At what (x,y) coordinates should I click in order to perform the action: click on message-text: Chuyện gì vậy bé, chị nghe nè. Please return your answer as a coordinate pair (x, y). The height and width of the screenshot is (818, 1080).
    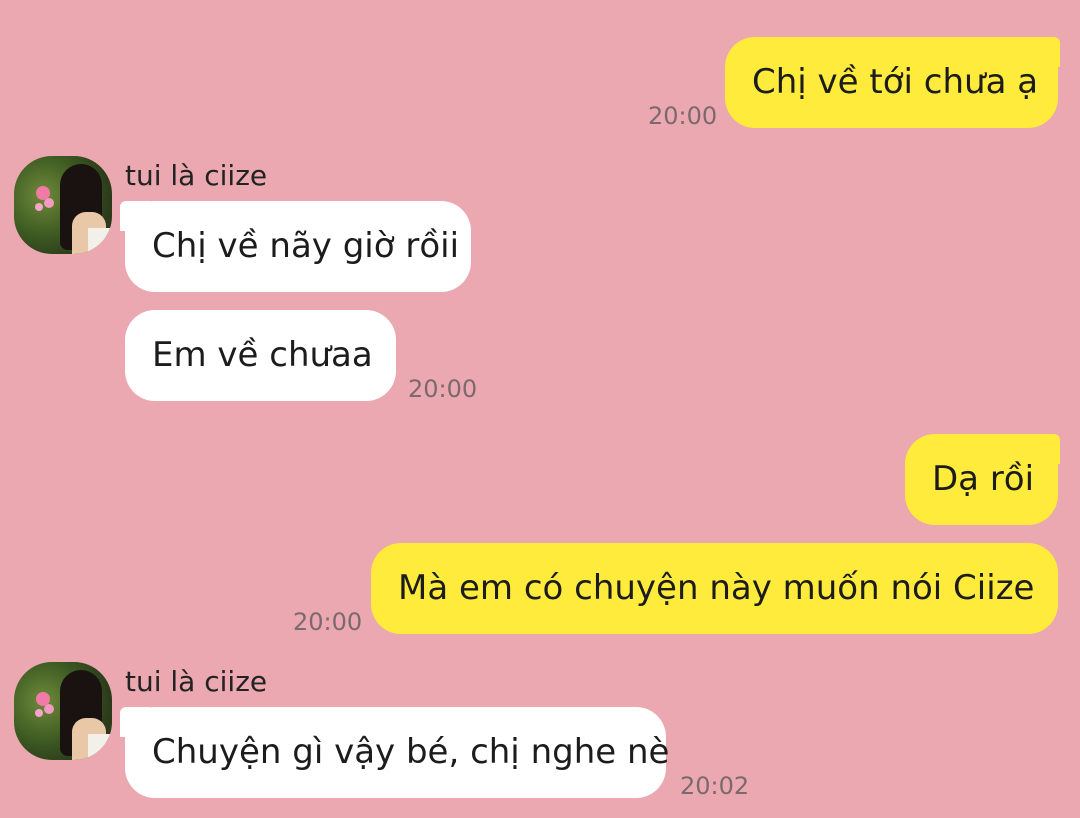
    Looking at the image, I should click on (411, 752).